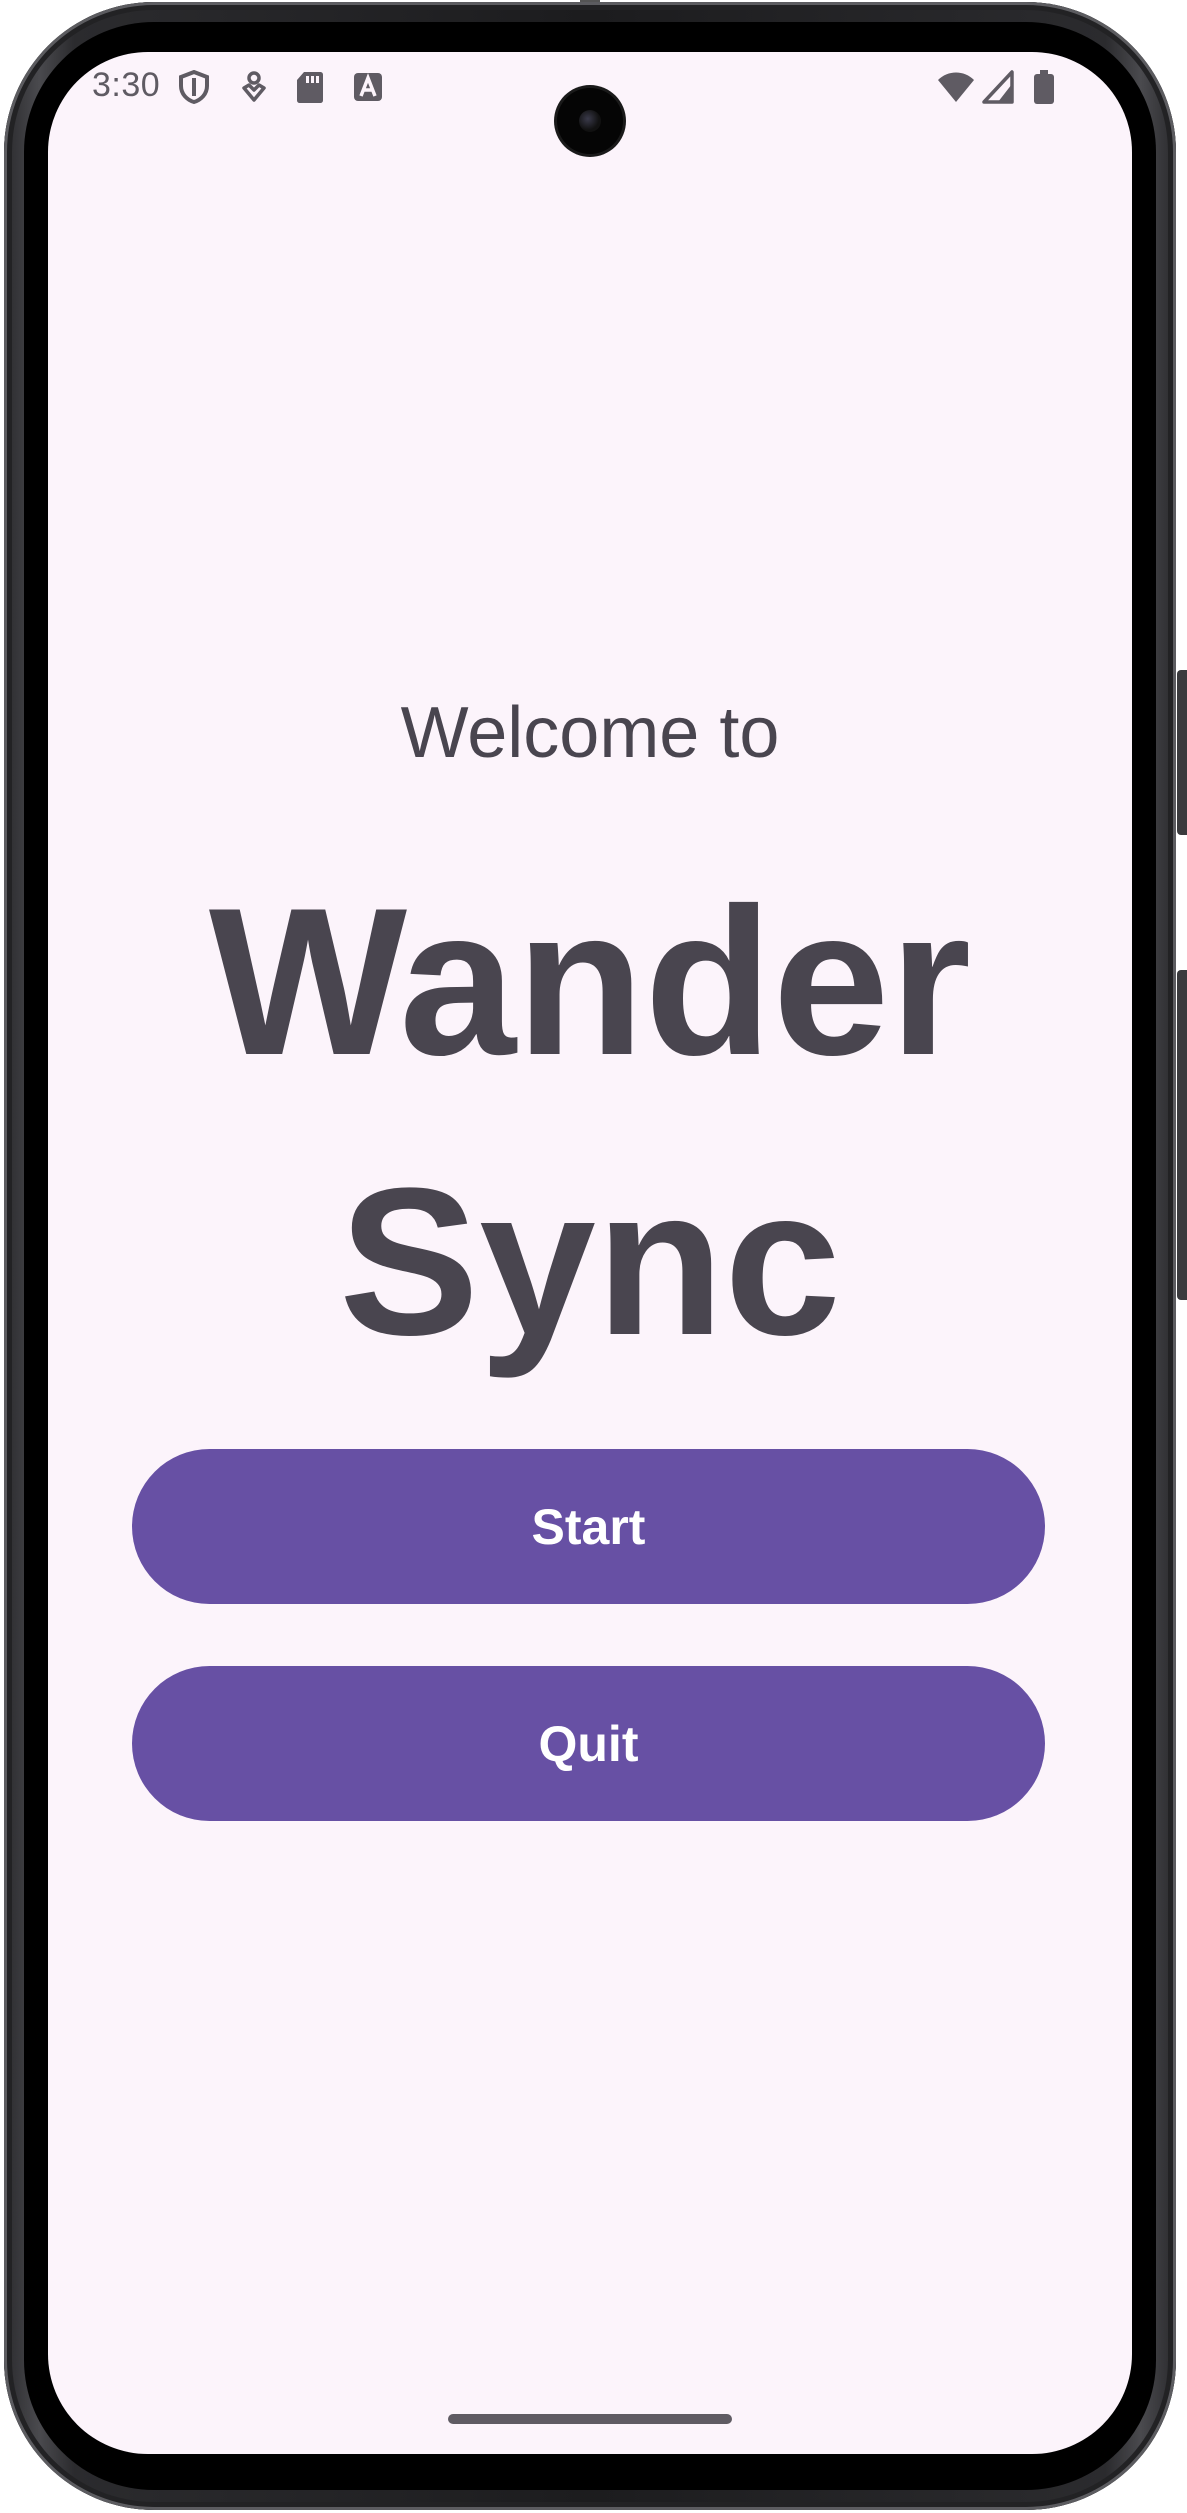 The height and width of the screenshot is (2513, 1187). I want to click on front-camera, so click(590, 121).